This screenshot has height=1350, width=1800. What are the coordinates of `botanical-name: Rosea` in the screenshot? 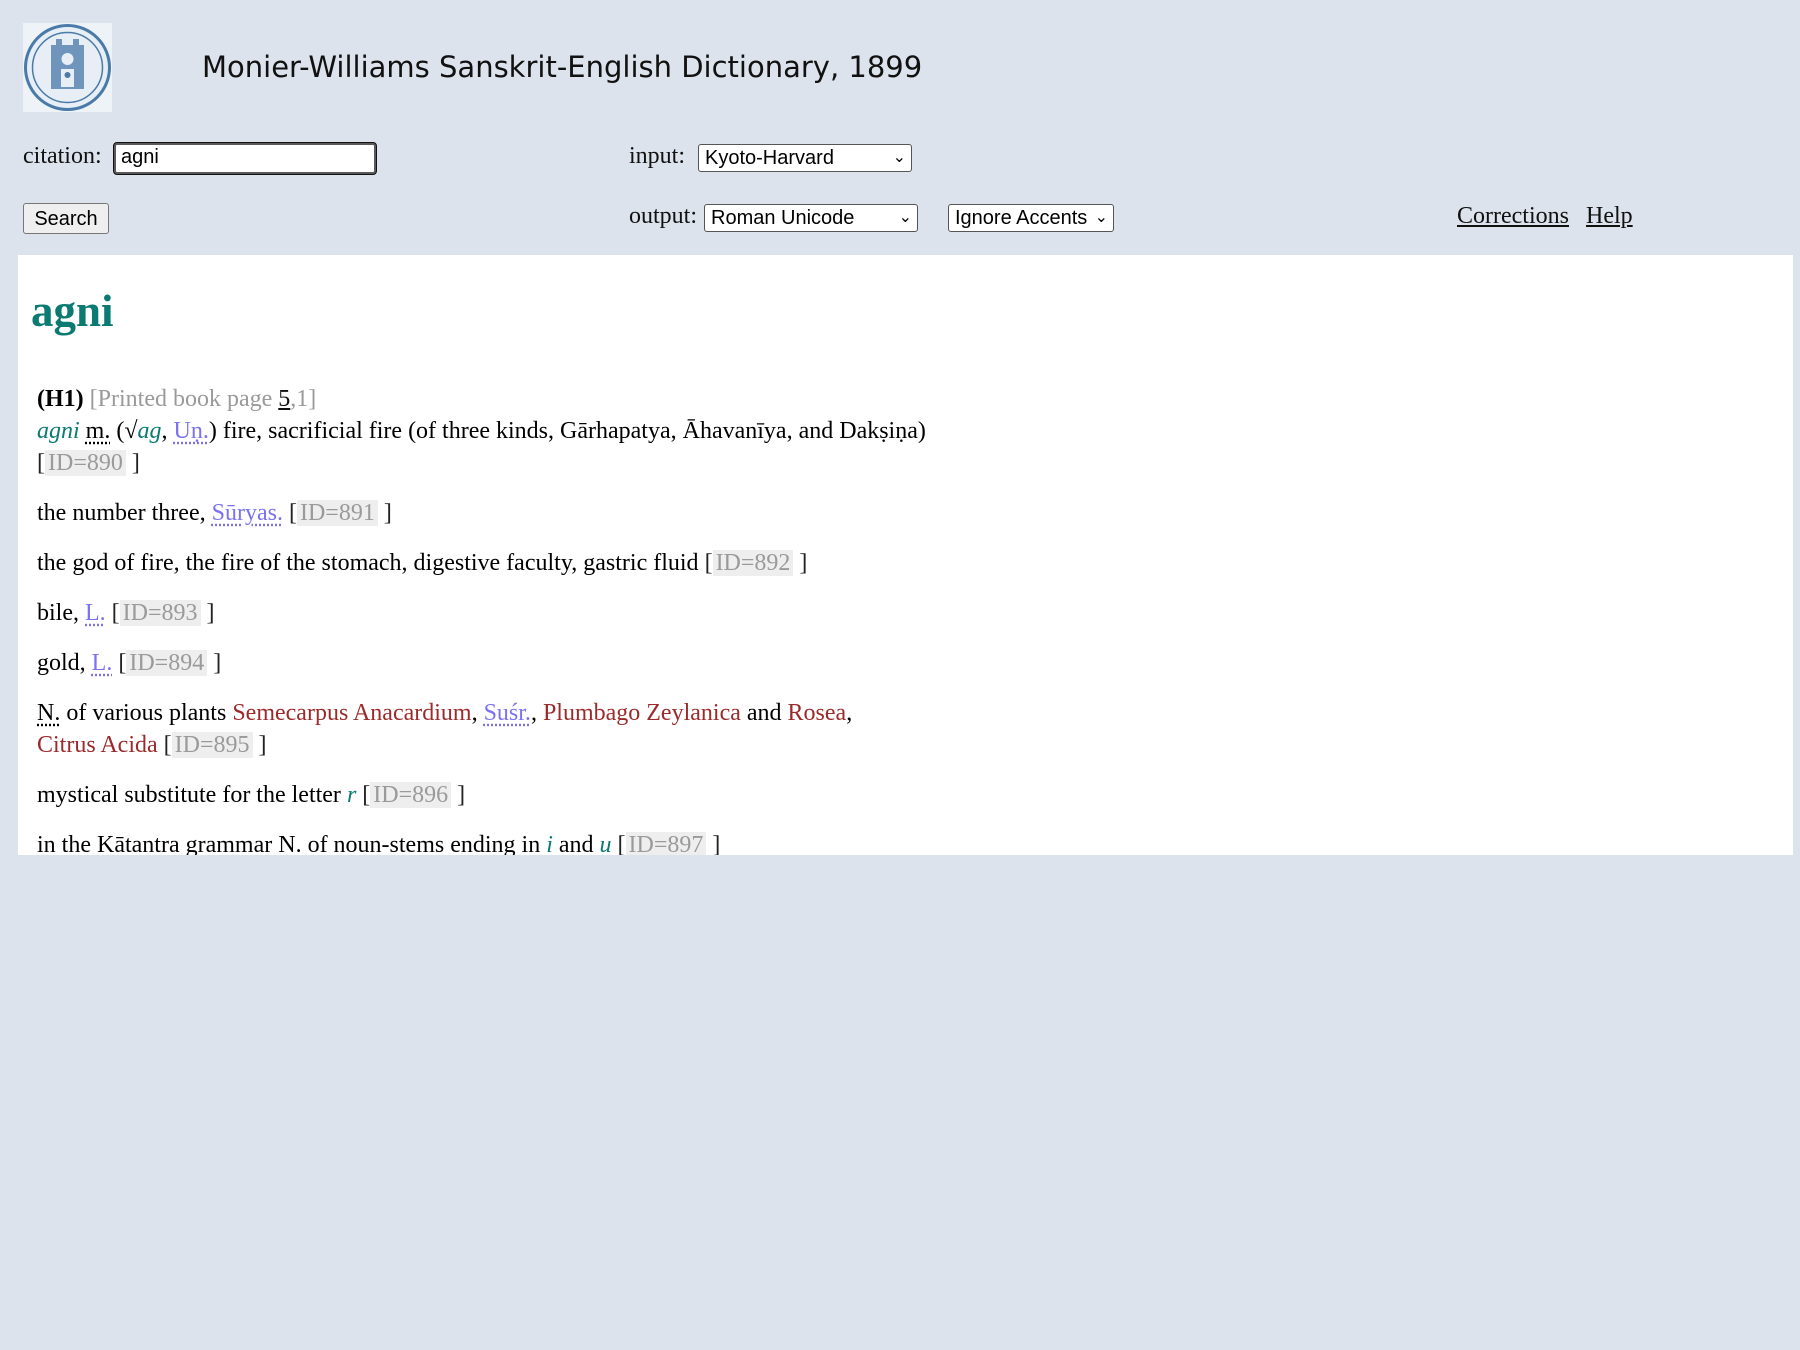 It's located at (817, 713).